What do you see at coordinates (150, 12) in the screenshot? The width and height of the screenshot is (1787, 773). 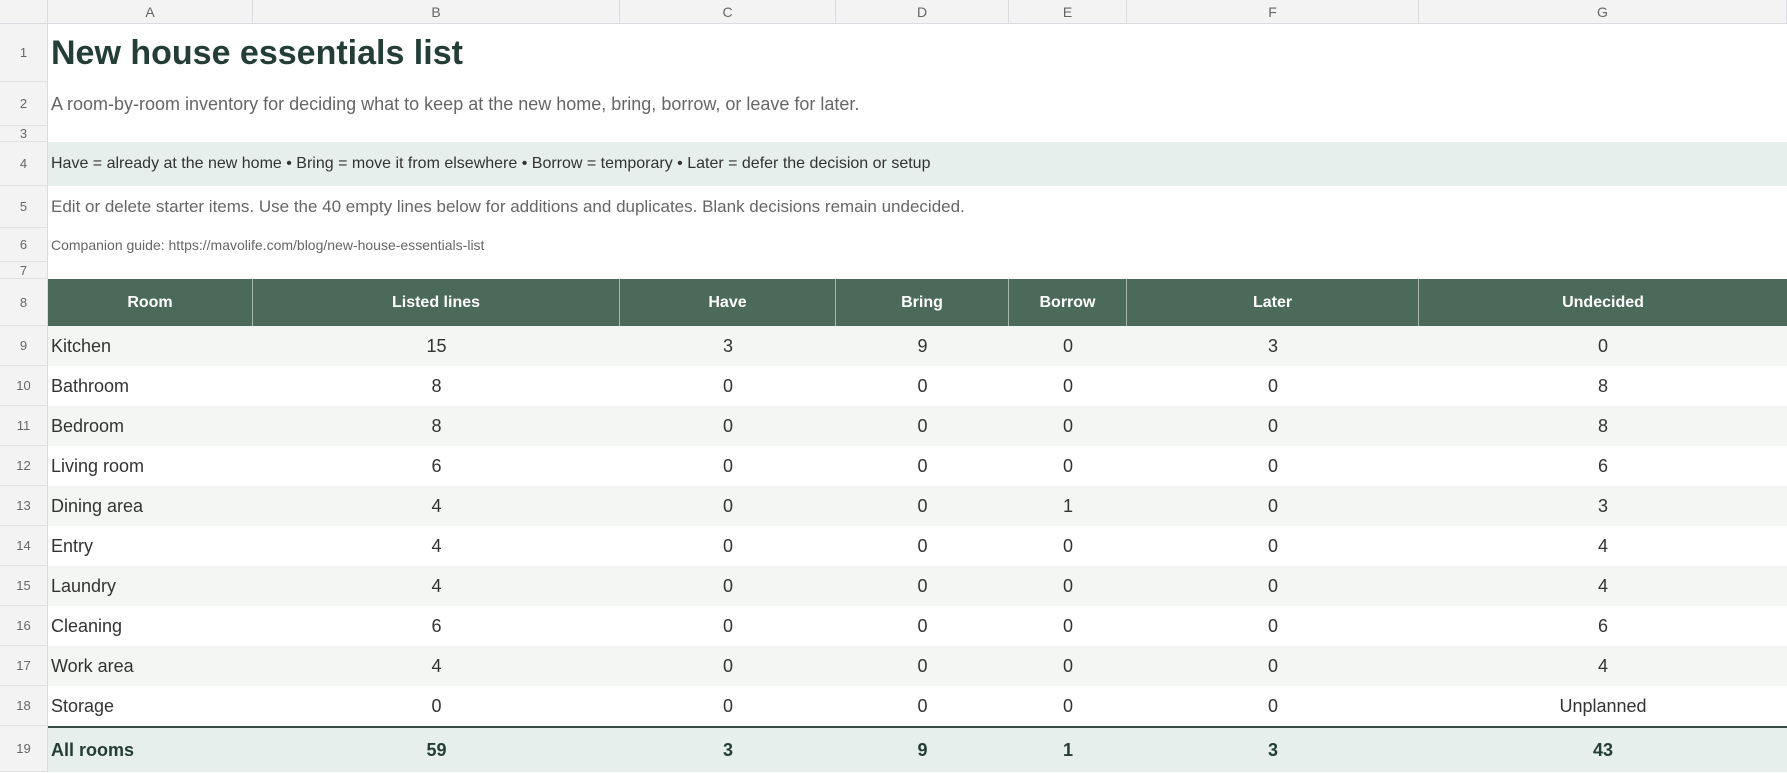 I see `column-header-a: A` at bounding box center [150, 12].